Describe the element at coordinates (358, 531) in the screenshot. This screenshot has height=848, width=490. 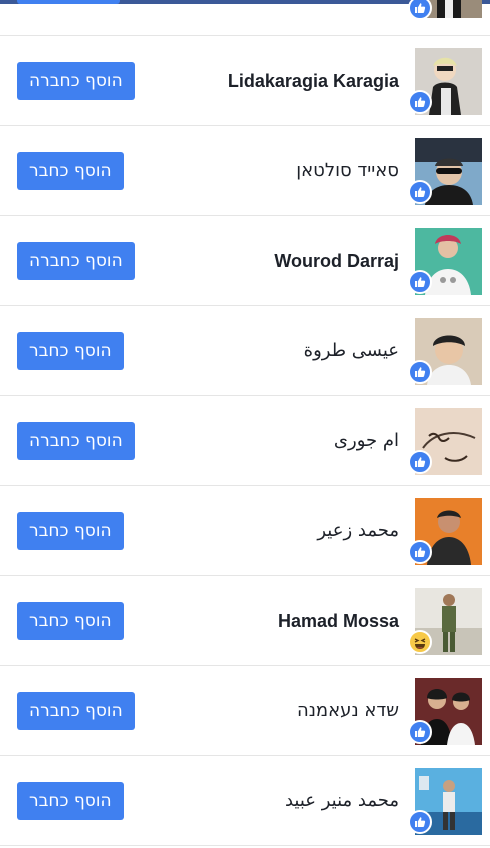
I see `person-name: محمد زعير` at that location.